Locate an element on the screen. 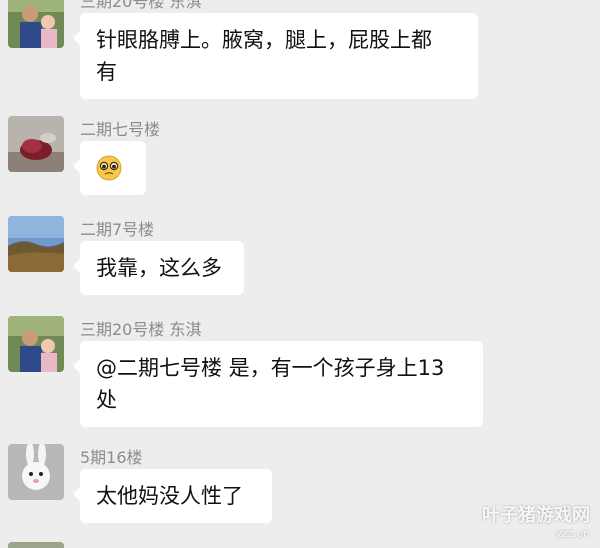 This screenshot has width=600, height=548. message-text: @二期七号楼 是，有一个孩子身上13 is located at coordinates (270, 368).